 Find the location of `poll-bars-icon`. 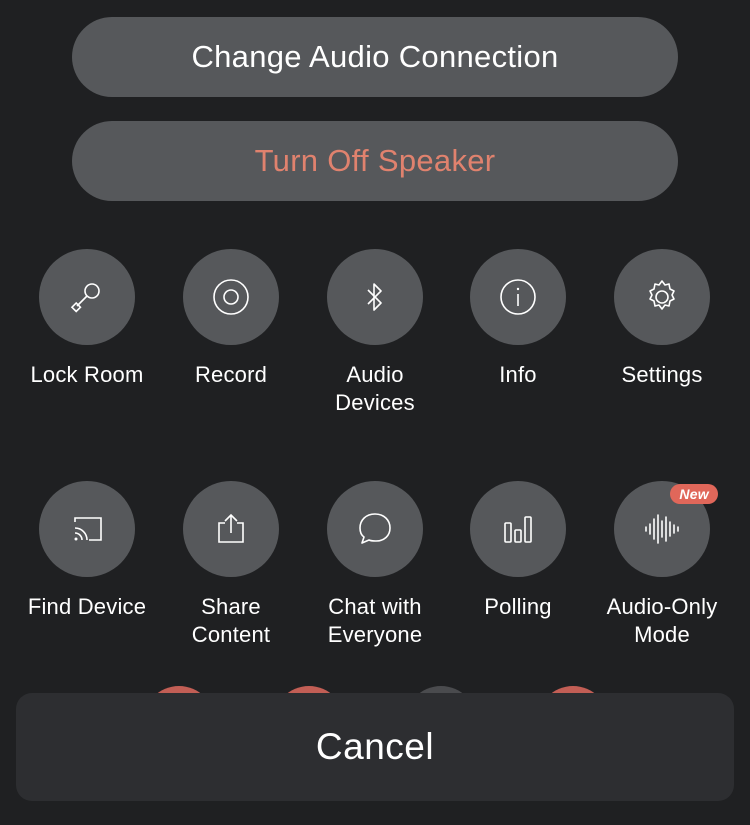

poll-bars-icon is located at coordinates (518, 529).